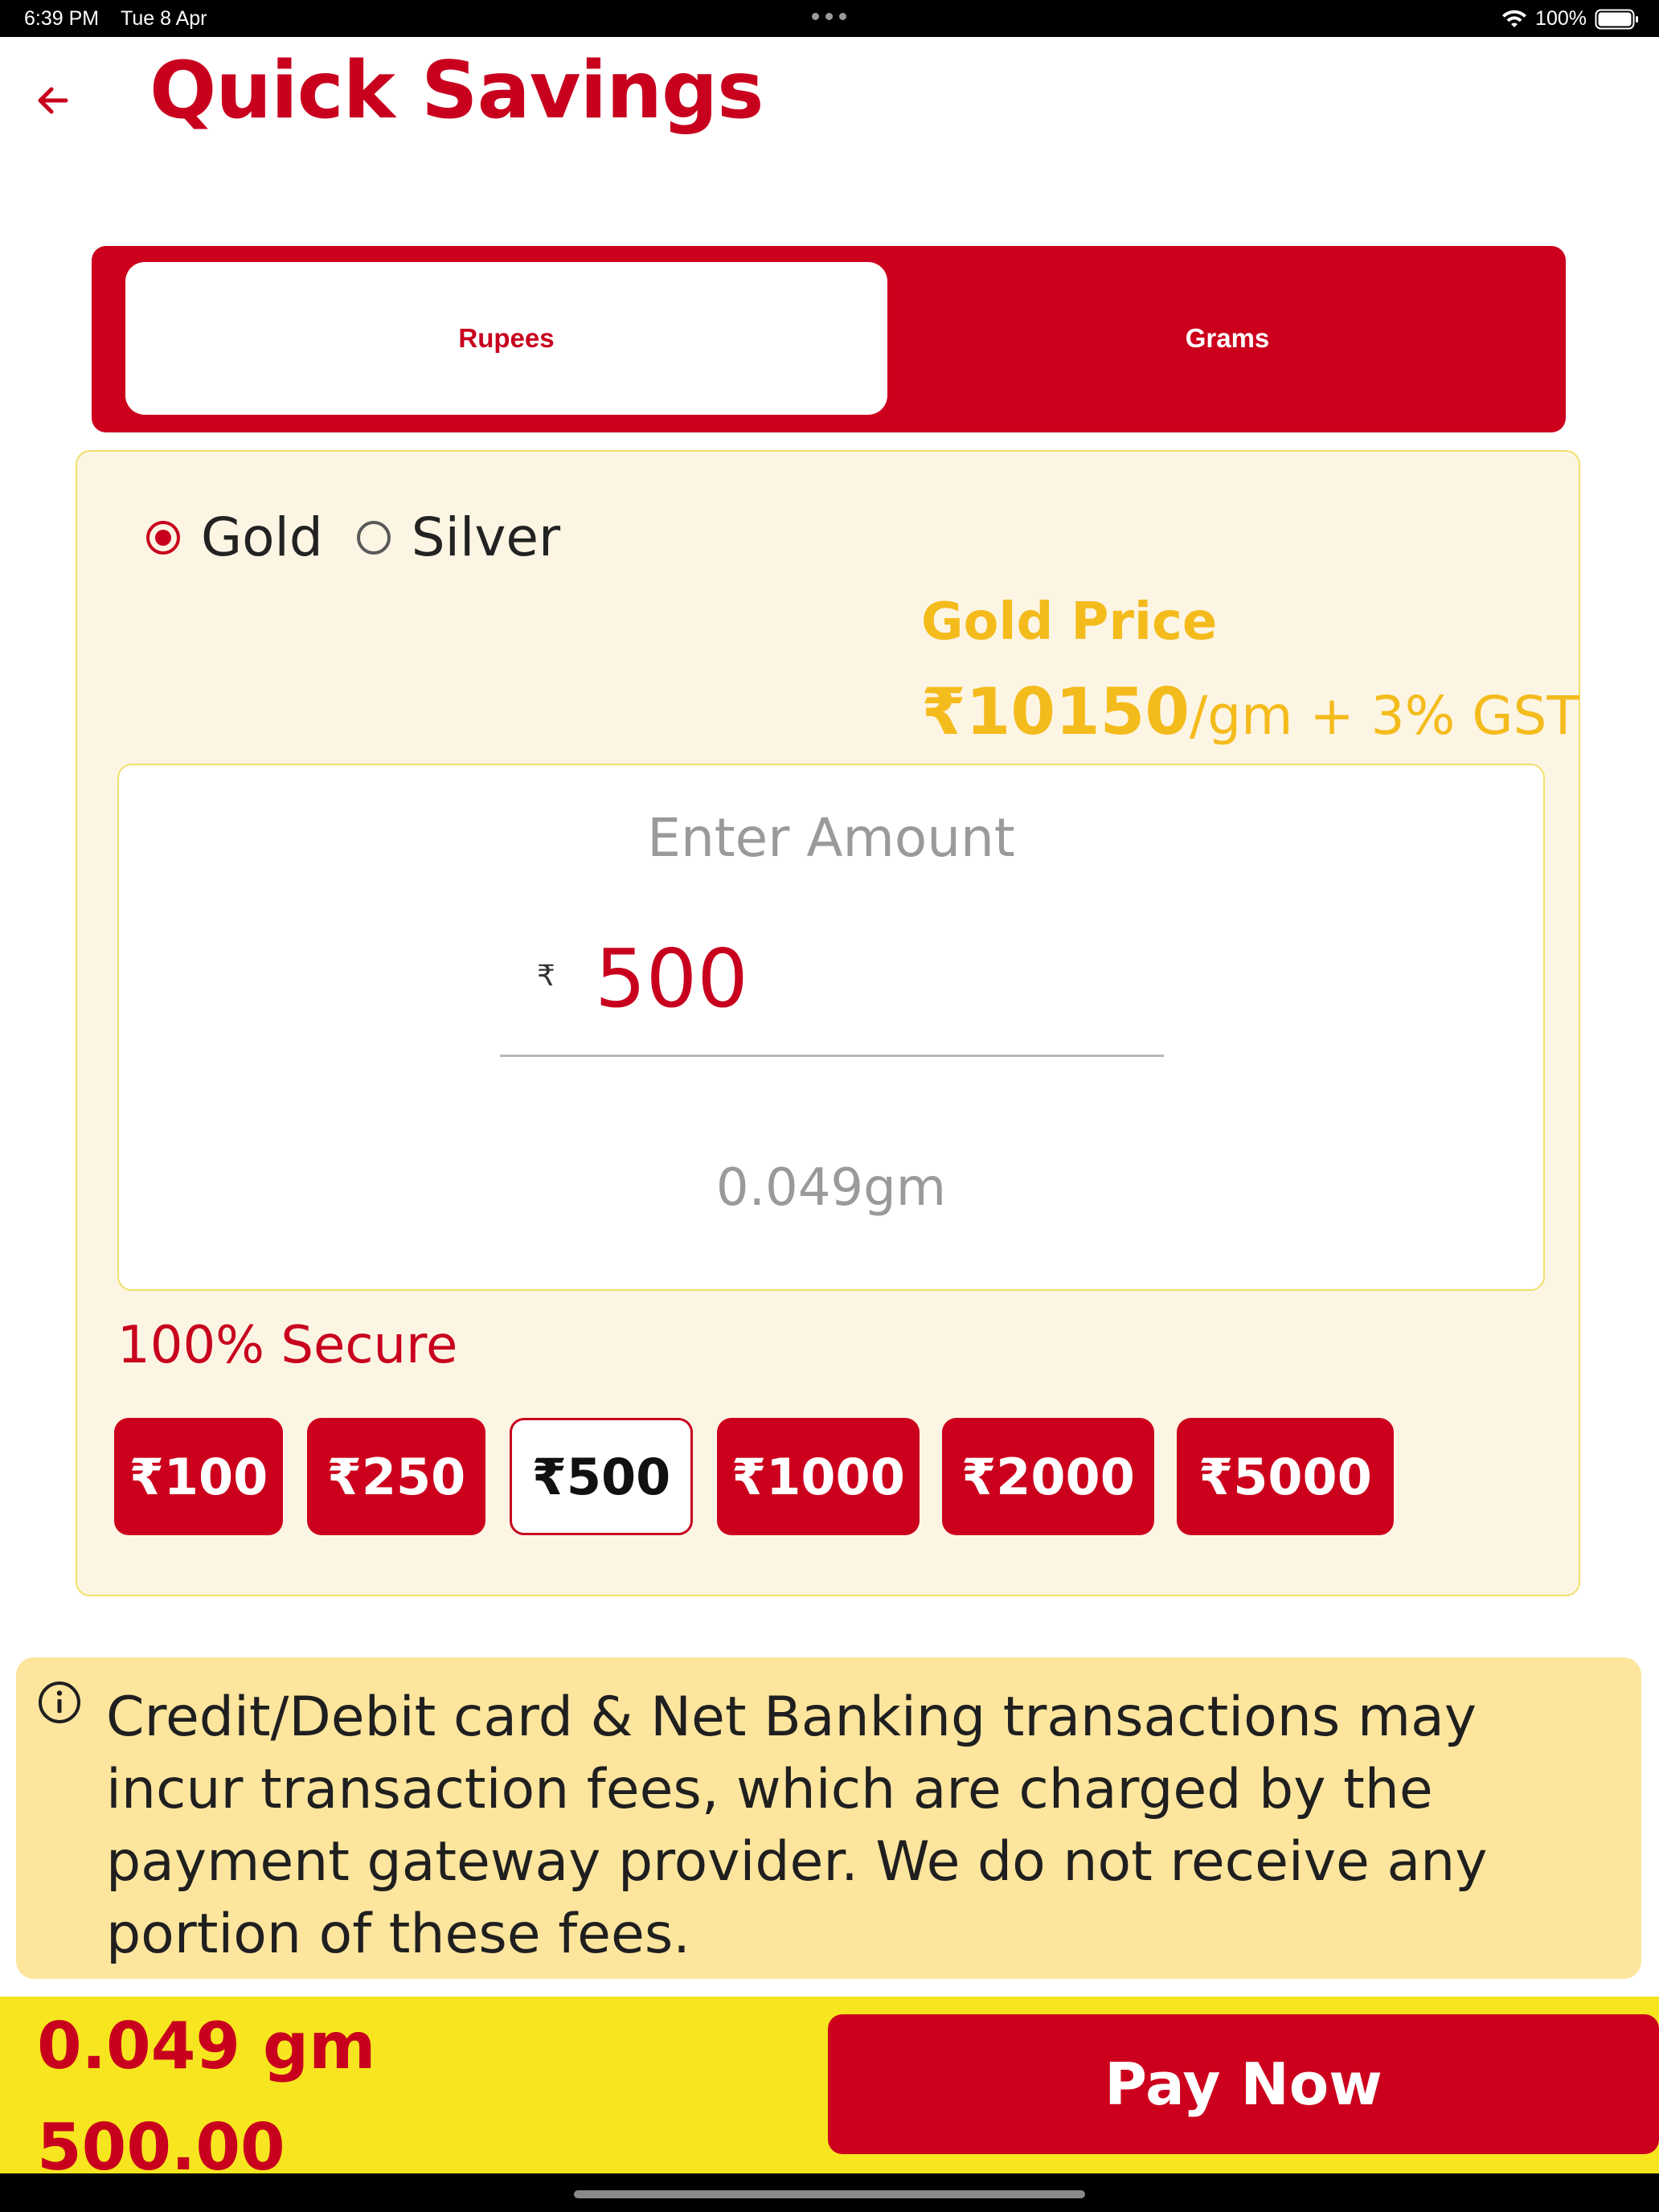  Describe the element at coordinates (262, 537) in the screenshot. I see `radio-gold-label: Gold` at that location.